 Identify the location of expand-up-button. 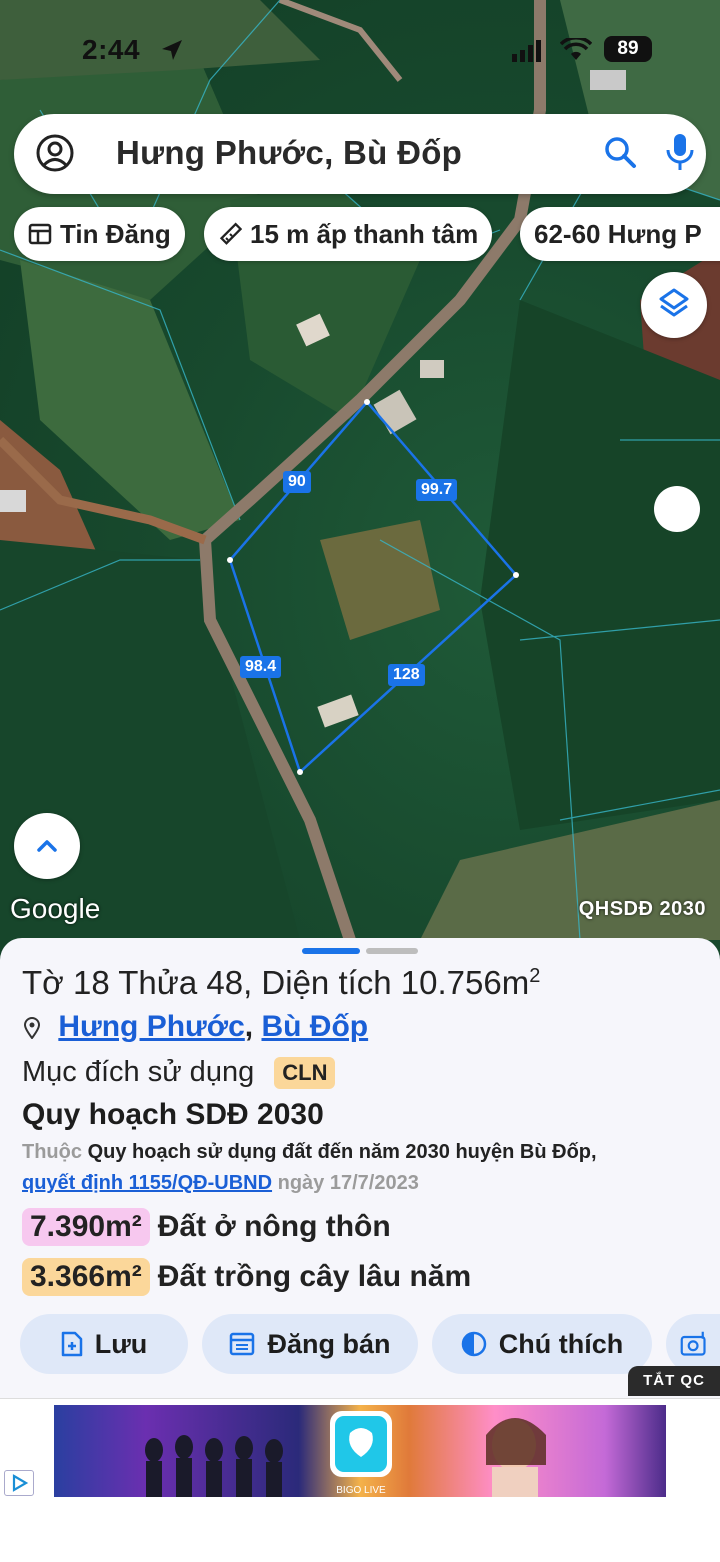
(47, 846).